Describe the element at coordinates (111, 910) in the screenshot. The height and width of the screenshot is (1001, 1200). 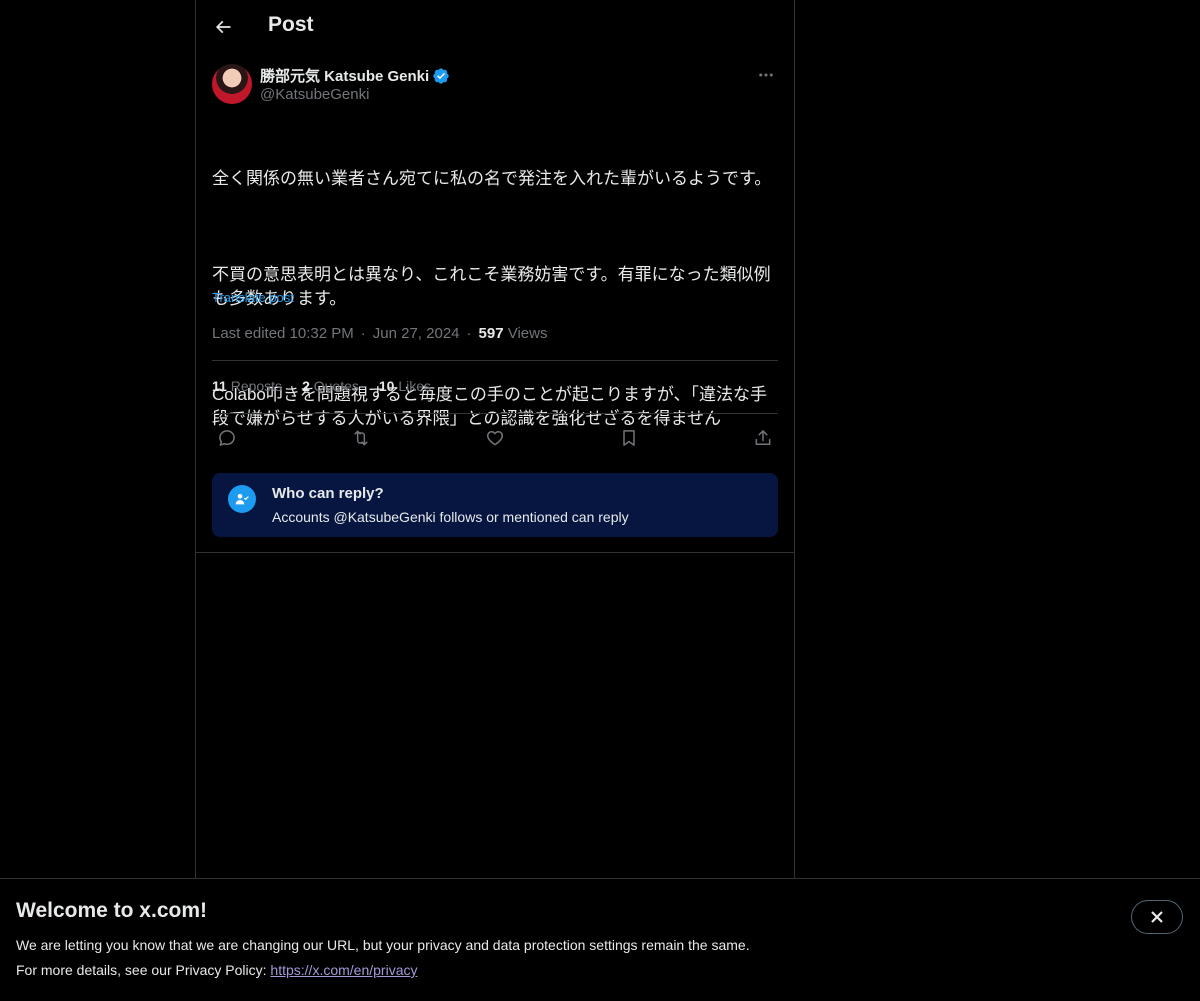
I see `banner-title: Welcome to x.com!` at that location.